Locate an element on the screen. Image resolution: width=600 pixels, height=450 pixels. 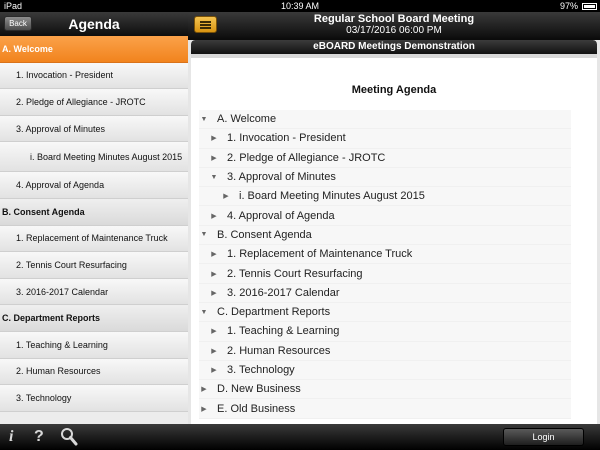
sidebar-item: 2. Pledge of Allegiance - JROTC is located at coordinates (94, 102).